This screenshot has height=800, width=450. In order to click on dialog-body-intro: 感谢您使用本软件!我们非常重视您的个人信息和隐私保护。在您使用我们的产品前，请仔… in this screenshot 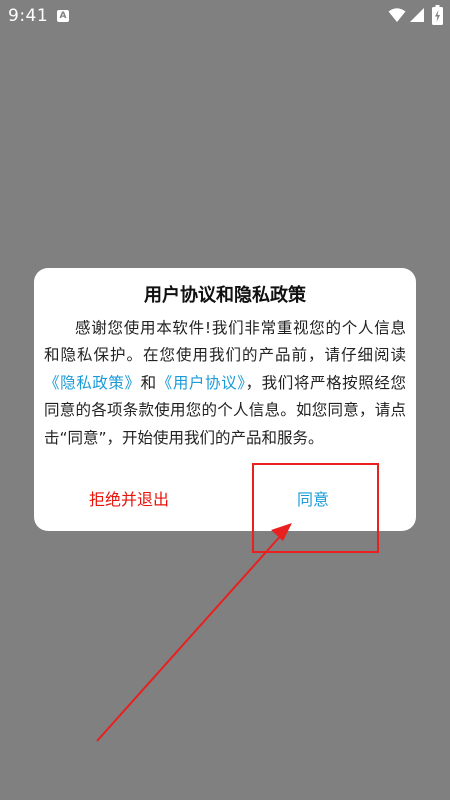, I will do `click(225, 342)`.